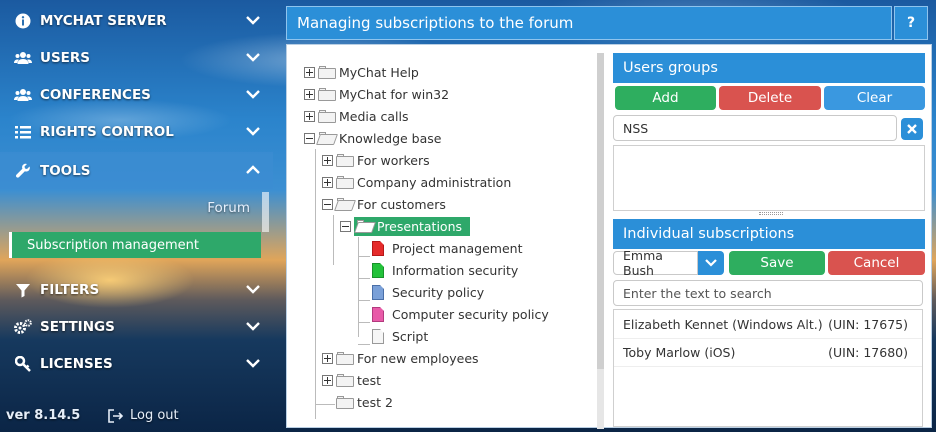 Image resolution: width=936 pixels, height=432 pixels. Describe the element at coordinates (129, 212) in the screenshot. I see `tools-sub-forum: Forum` at that location.